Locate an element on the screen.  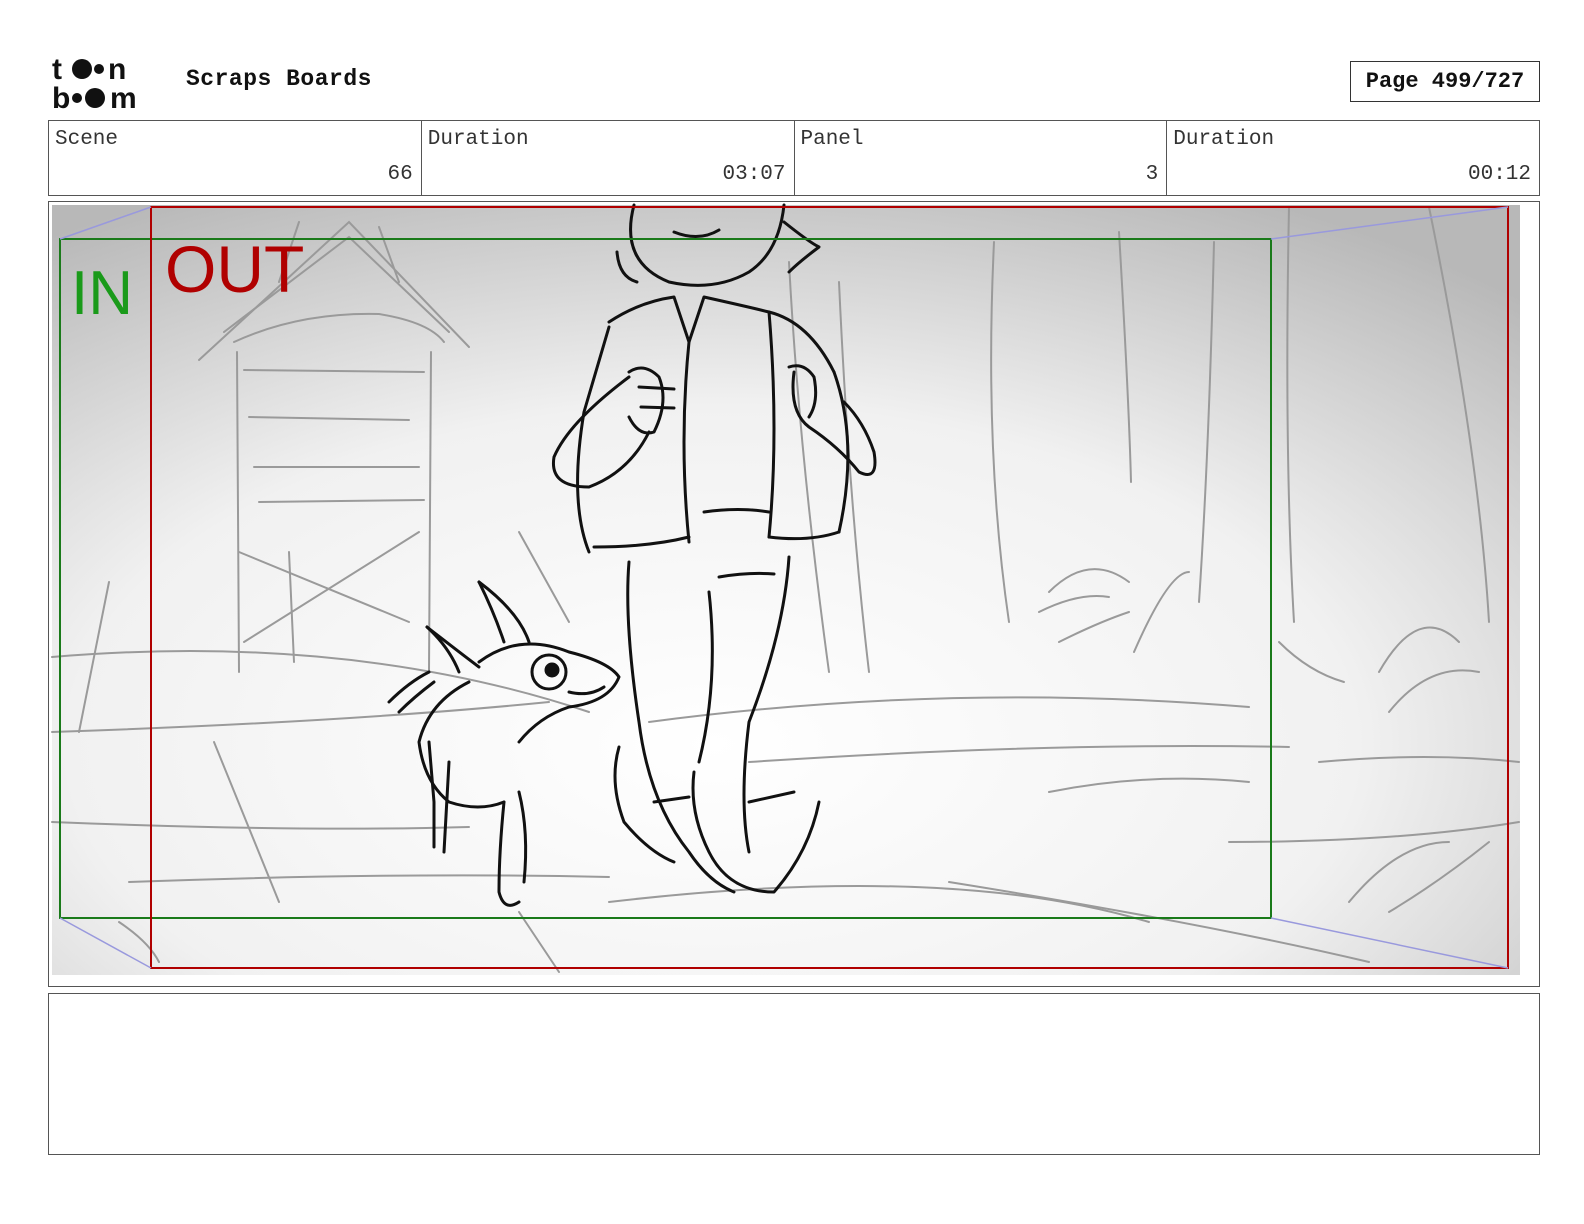
panel-value: 3 is located at coordinates (1152, 174).